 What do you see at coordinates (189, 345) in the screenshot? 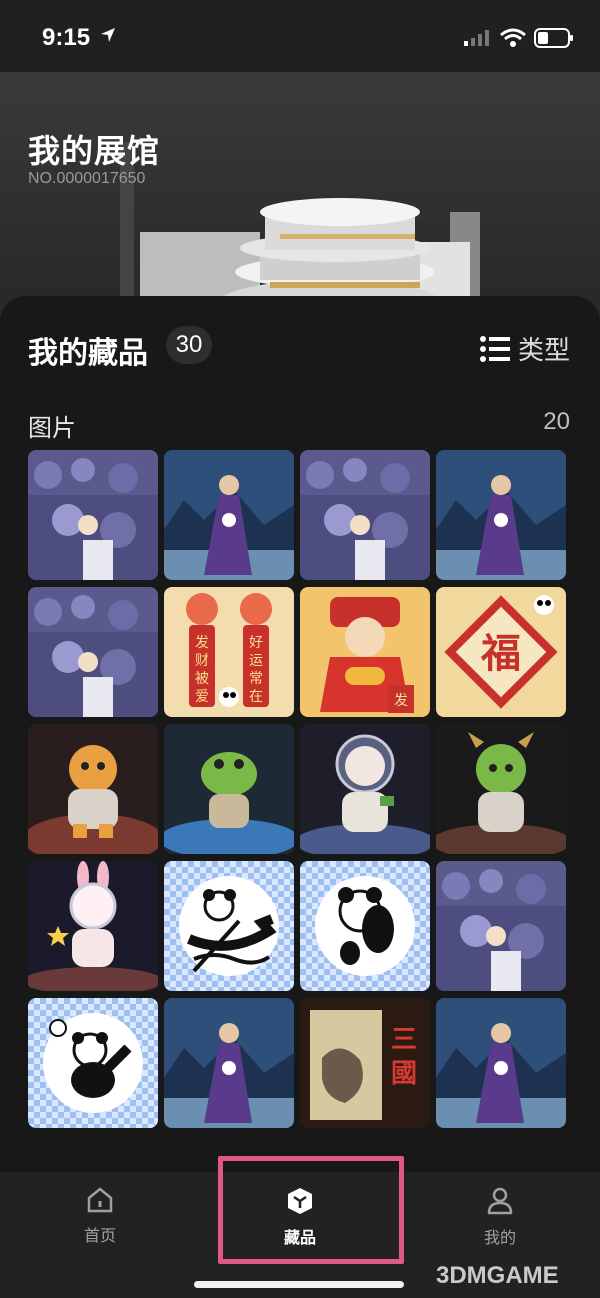
I see `collection-count-badge: 30` at bounding box center [189, 345].